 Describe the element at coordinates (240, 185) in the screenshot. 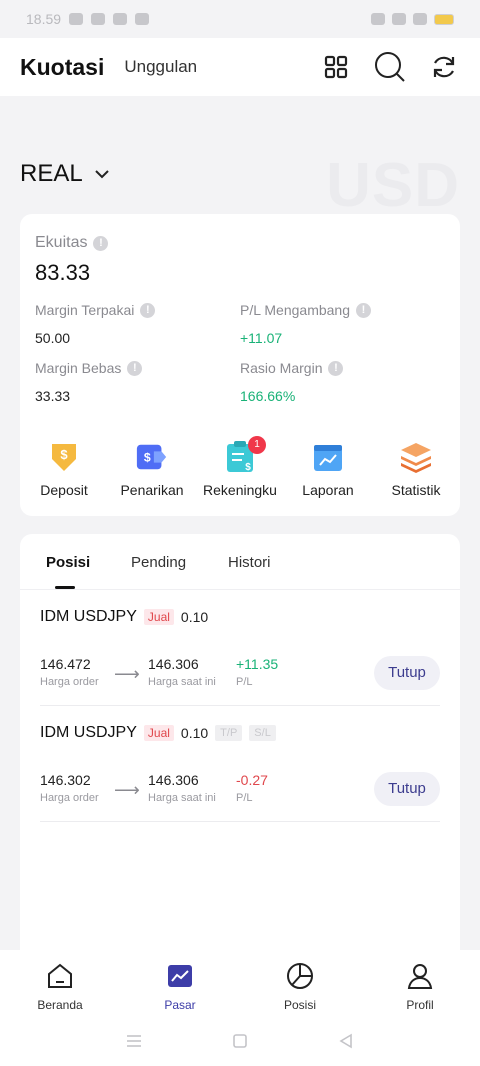

I see `account-row: REAL USD` at that location.